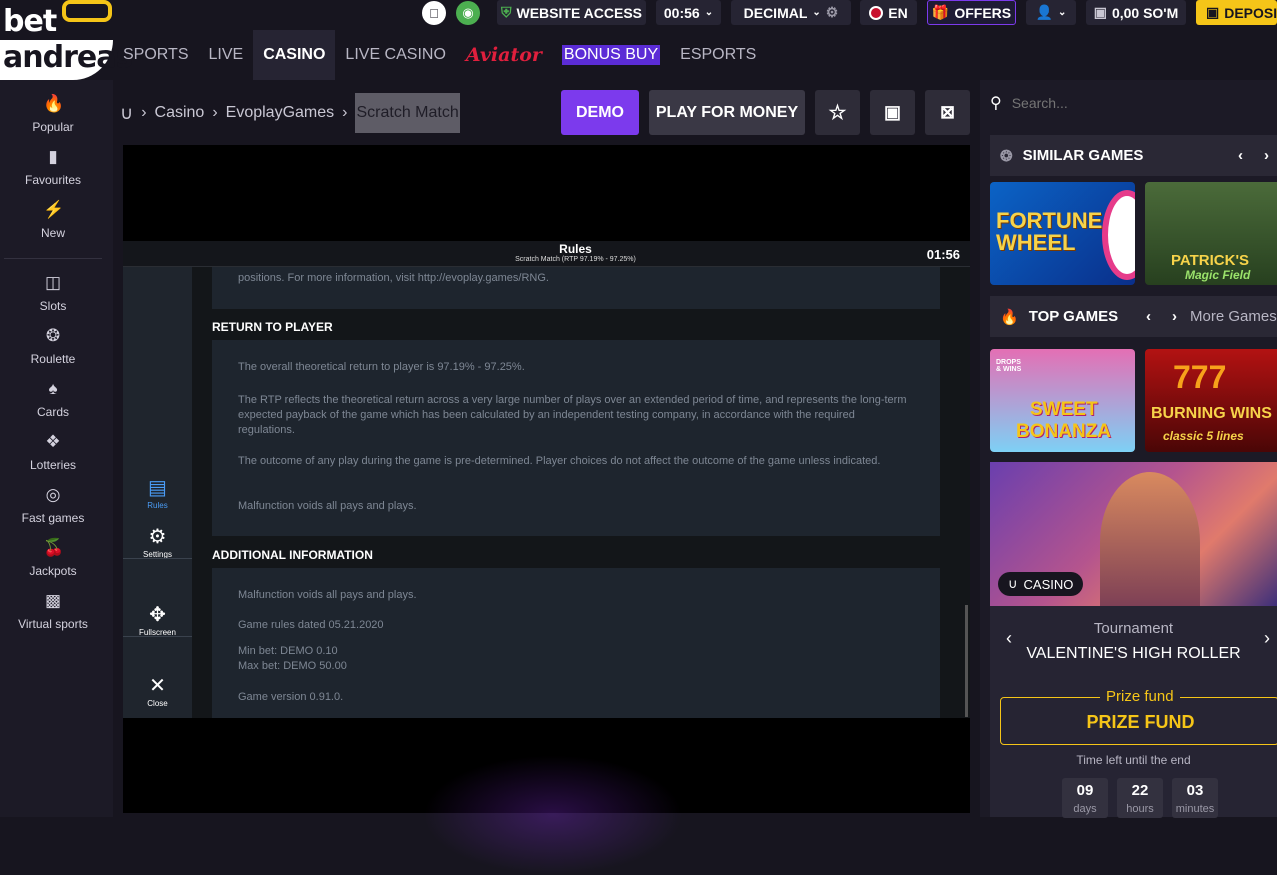 The width and height of the screenshot is (1277, 875). What do you see at coordinates (832, 12) in the screenshot?
I see `gear-icon: ⚙` at bounding box center [832, 12].